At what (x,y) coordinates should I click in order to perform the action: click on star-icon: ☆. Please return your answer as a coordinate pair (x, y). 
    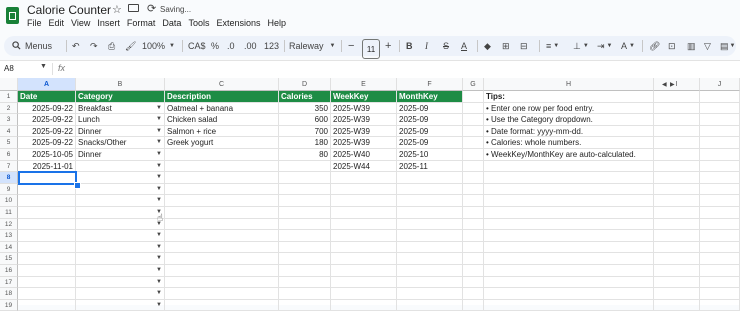
    Looking at the image, I should click on (117, 9).